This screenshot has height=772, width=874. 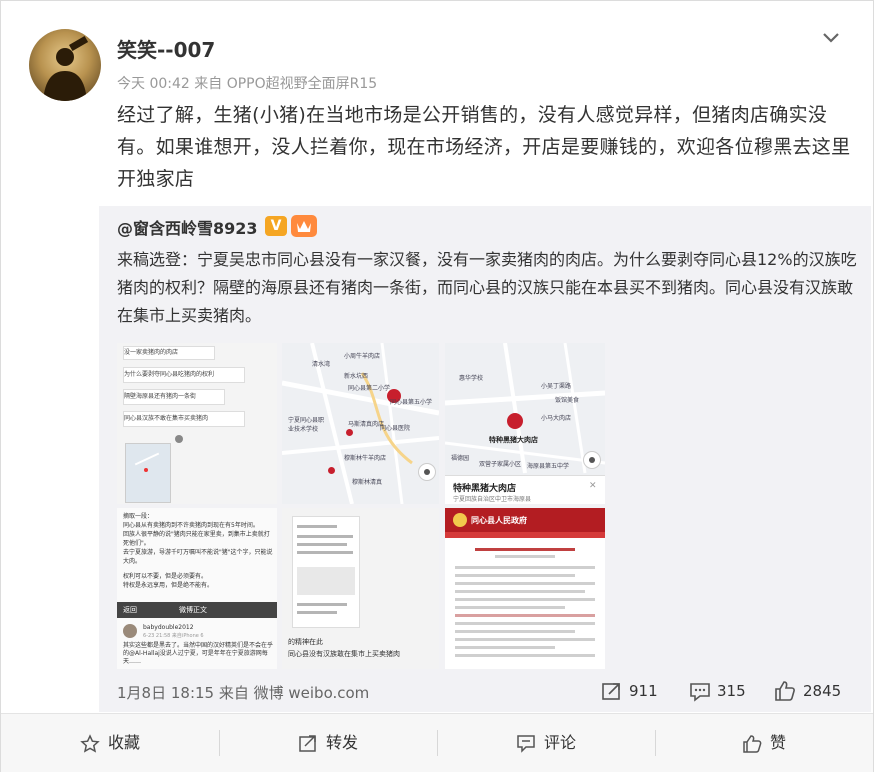 I want to click on thumbs-up-icon, so click(x=752, y=743).